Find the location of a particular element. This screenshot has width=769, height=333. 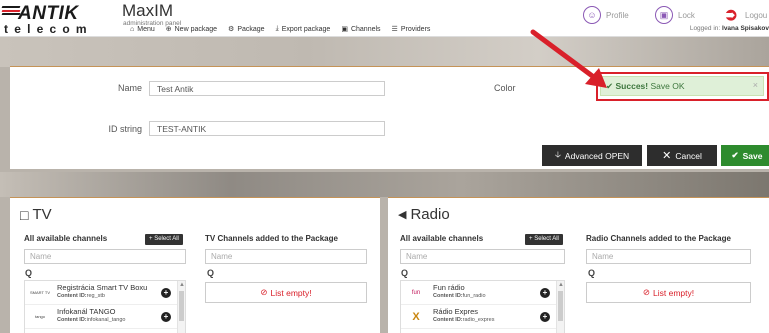

channel-logo: fun is located at coordinates (416, 293).